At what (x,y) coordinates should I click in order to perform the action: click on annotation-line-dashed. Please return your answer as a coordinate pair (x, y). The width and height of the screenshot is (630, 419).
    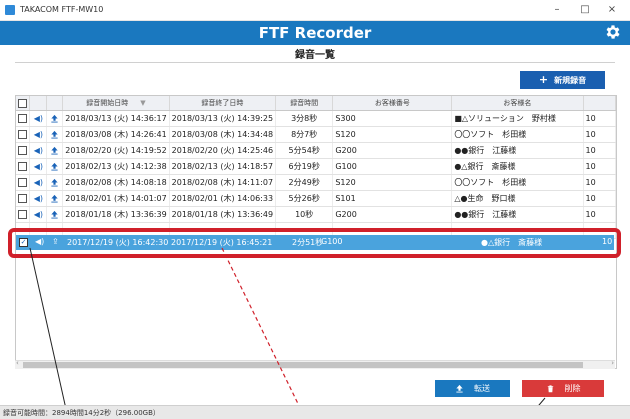
    Looking at the image, I should click on (263, 332).